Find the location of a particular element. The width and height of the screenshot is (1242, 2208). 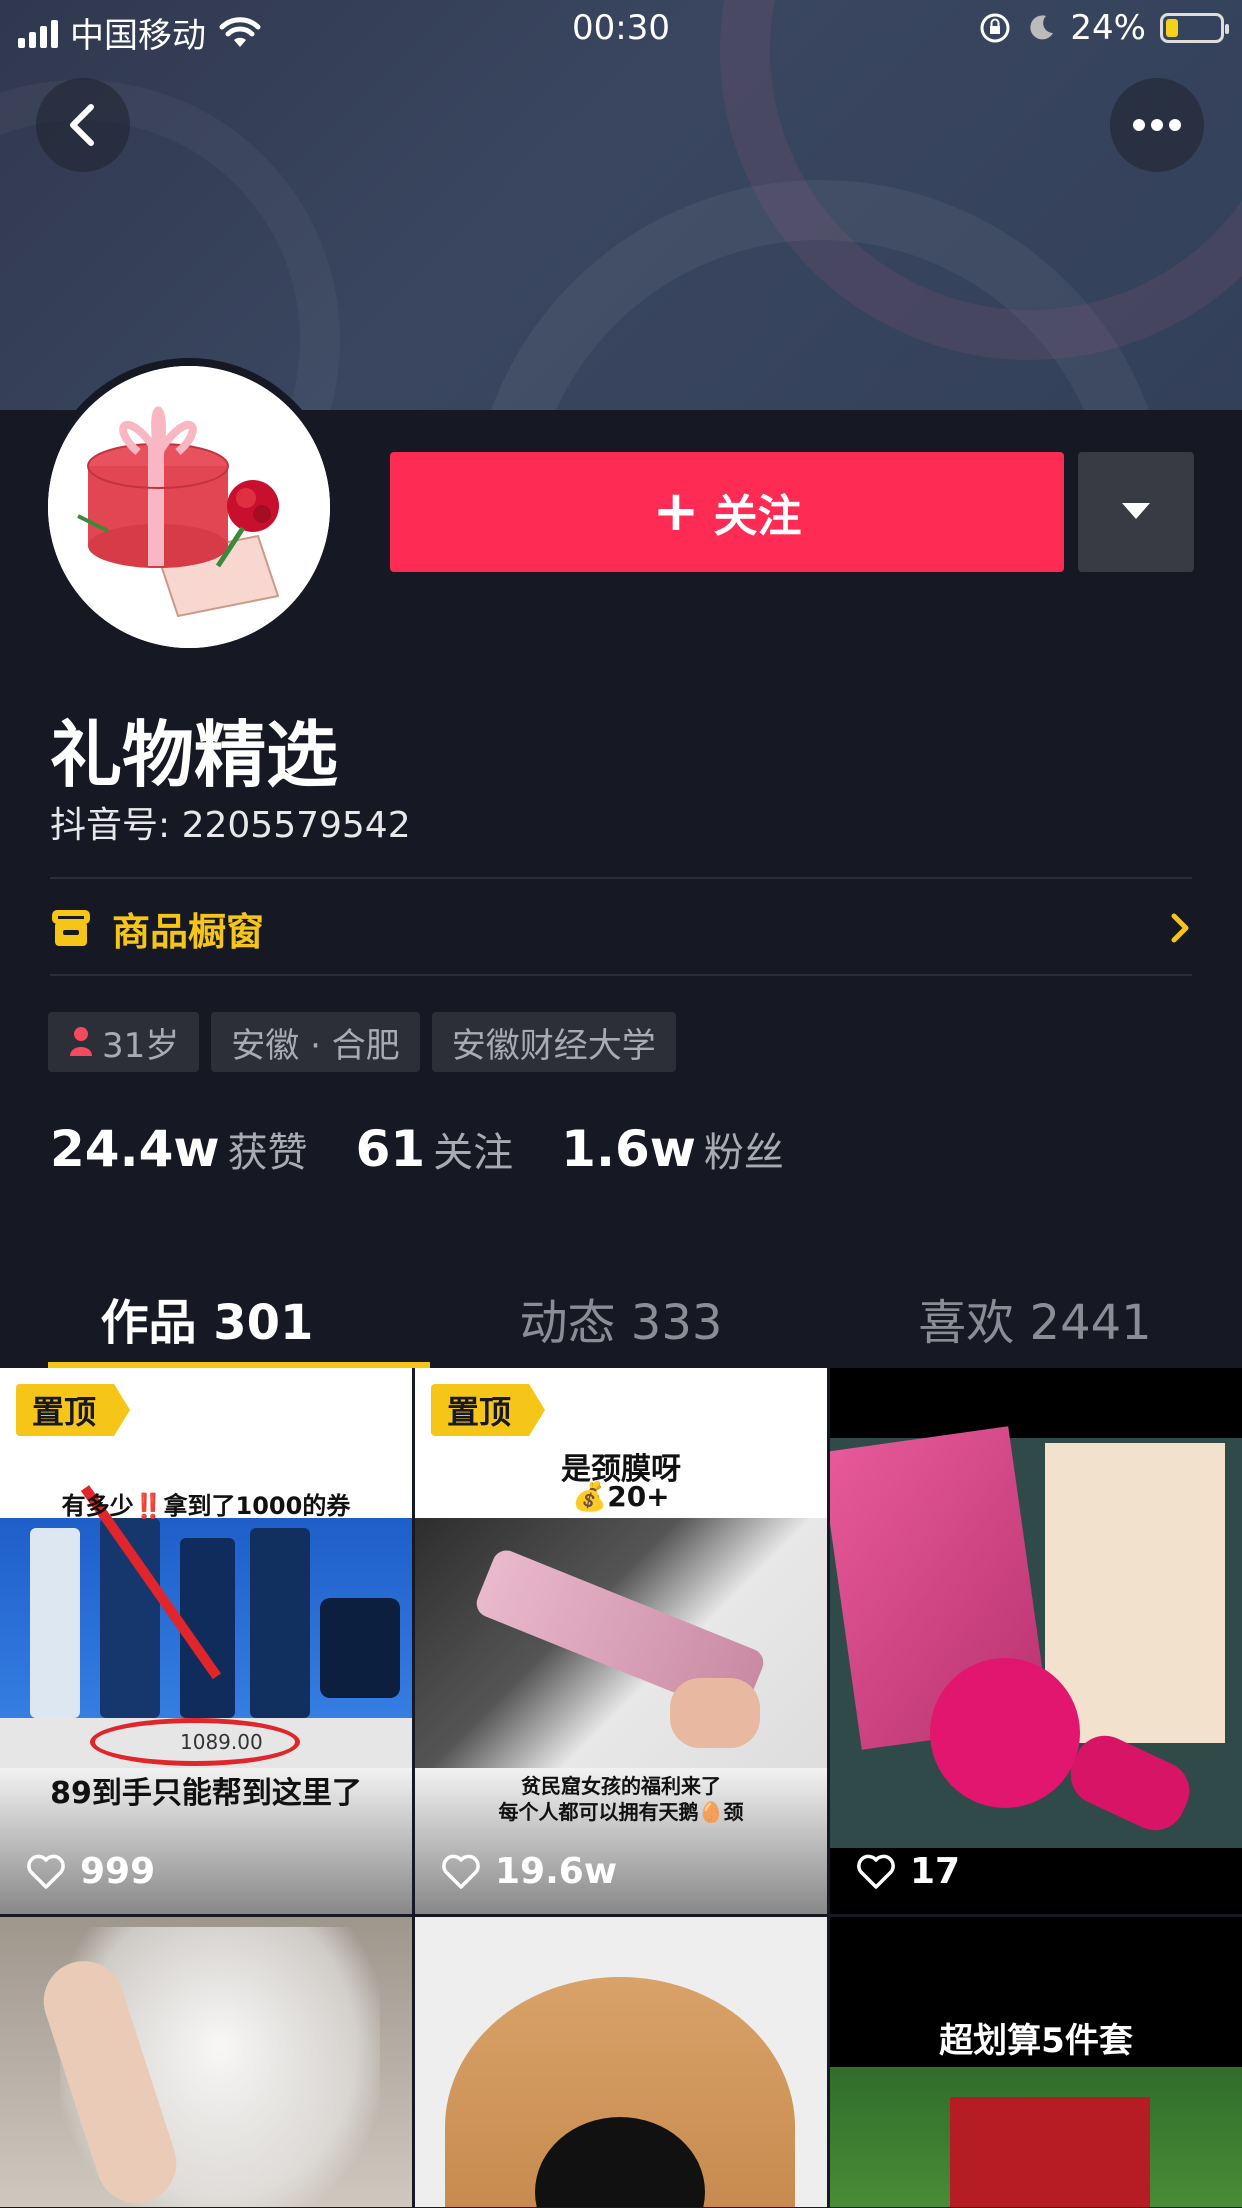

video-likes: 17 is located at coordinates (908, 1871).